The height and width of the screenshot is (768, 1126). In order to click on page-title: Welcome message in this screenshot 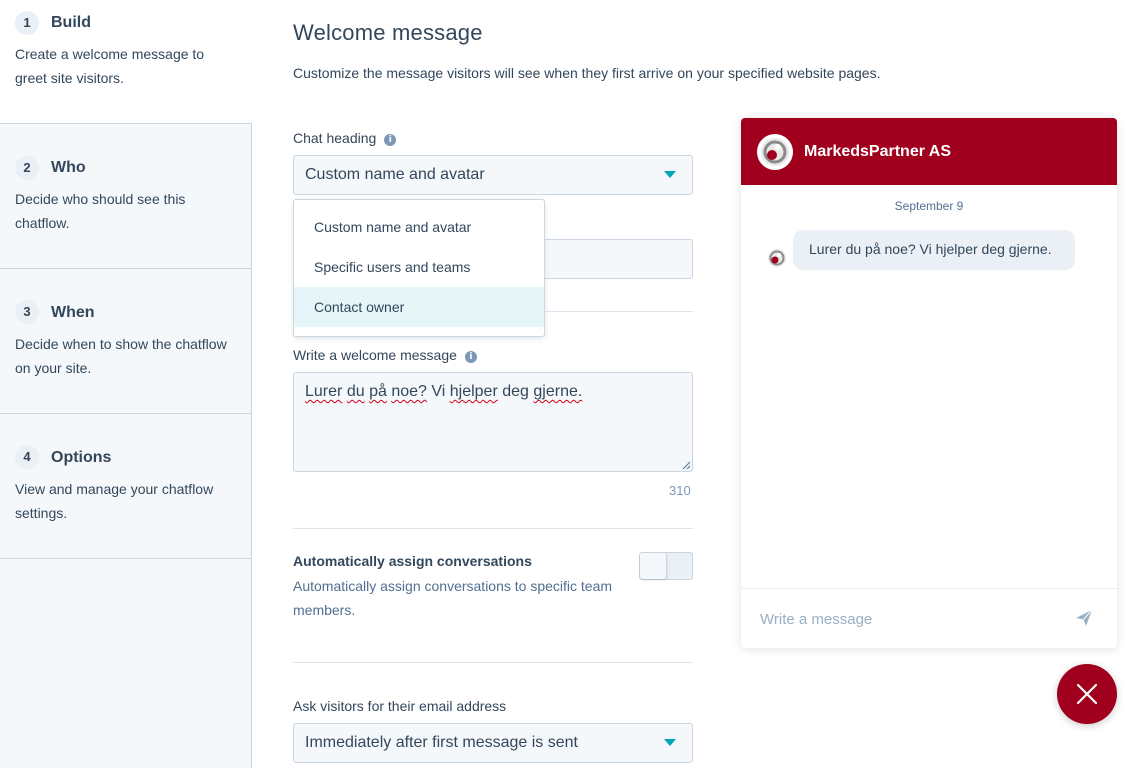, I will do `click(388, 32)`.